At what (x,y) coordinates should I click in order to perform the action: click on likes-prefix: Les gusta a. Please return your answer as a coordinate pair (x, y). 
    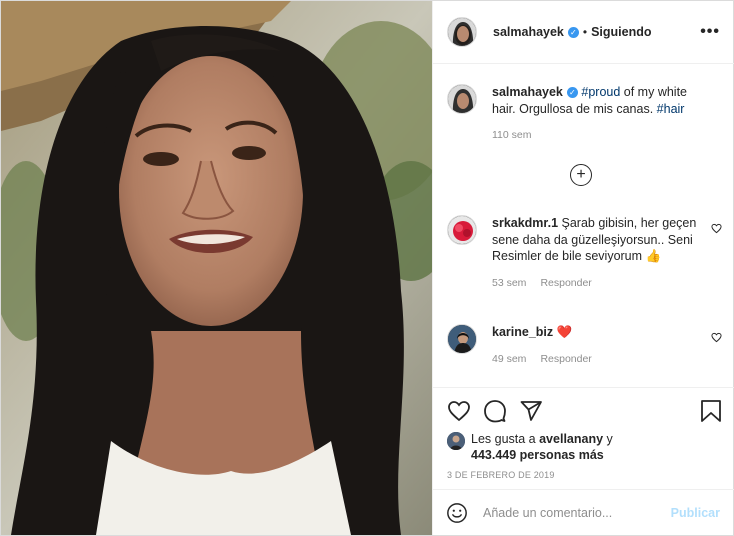
    Looking at the image, I should click on (505, 439).